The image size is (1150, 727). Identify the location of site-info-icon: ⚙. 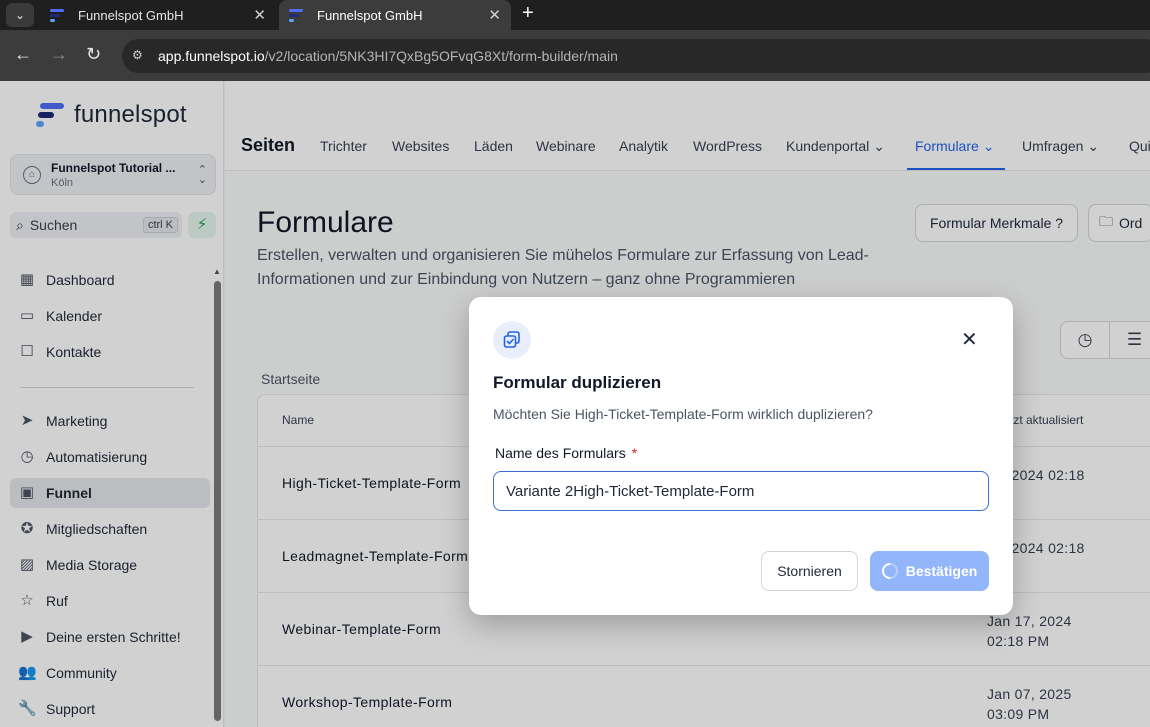
(140, 56).